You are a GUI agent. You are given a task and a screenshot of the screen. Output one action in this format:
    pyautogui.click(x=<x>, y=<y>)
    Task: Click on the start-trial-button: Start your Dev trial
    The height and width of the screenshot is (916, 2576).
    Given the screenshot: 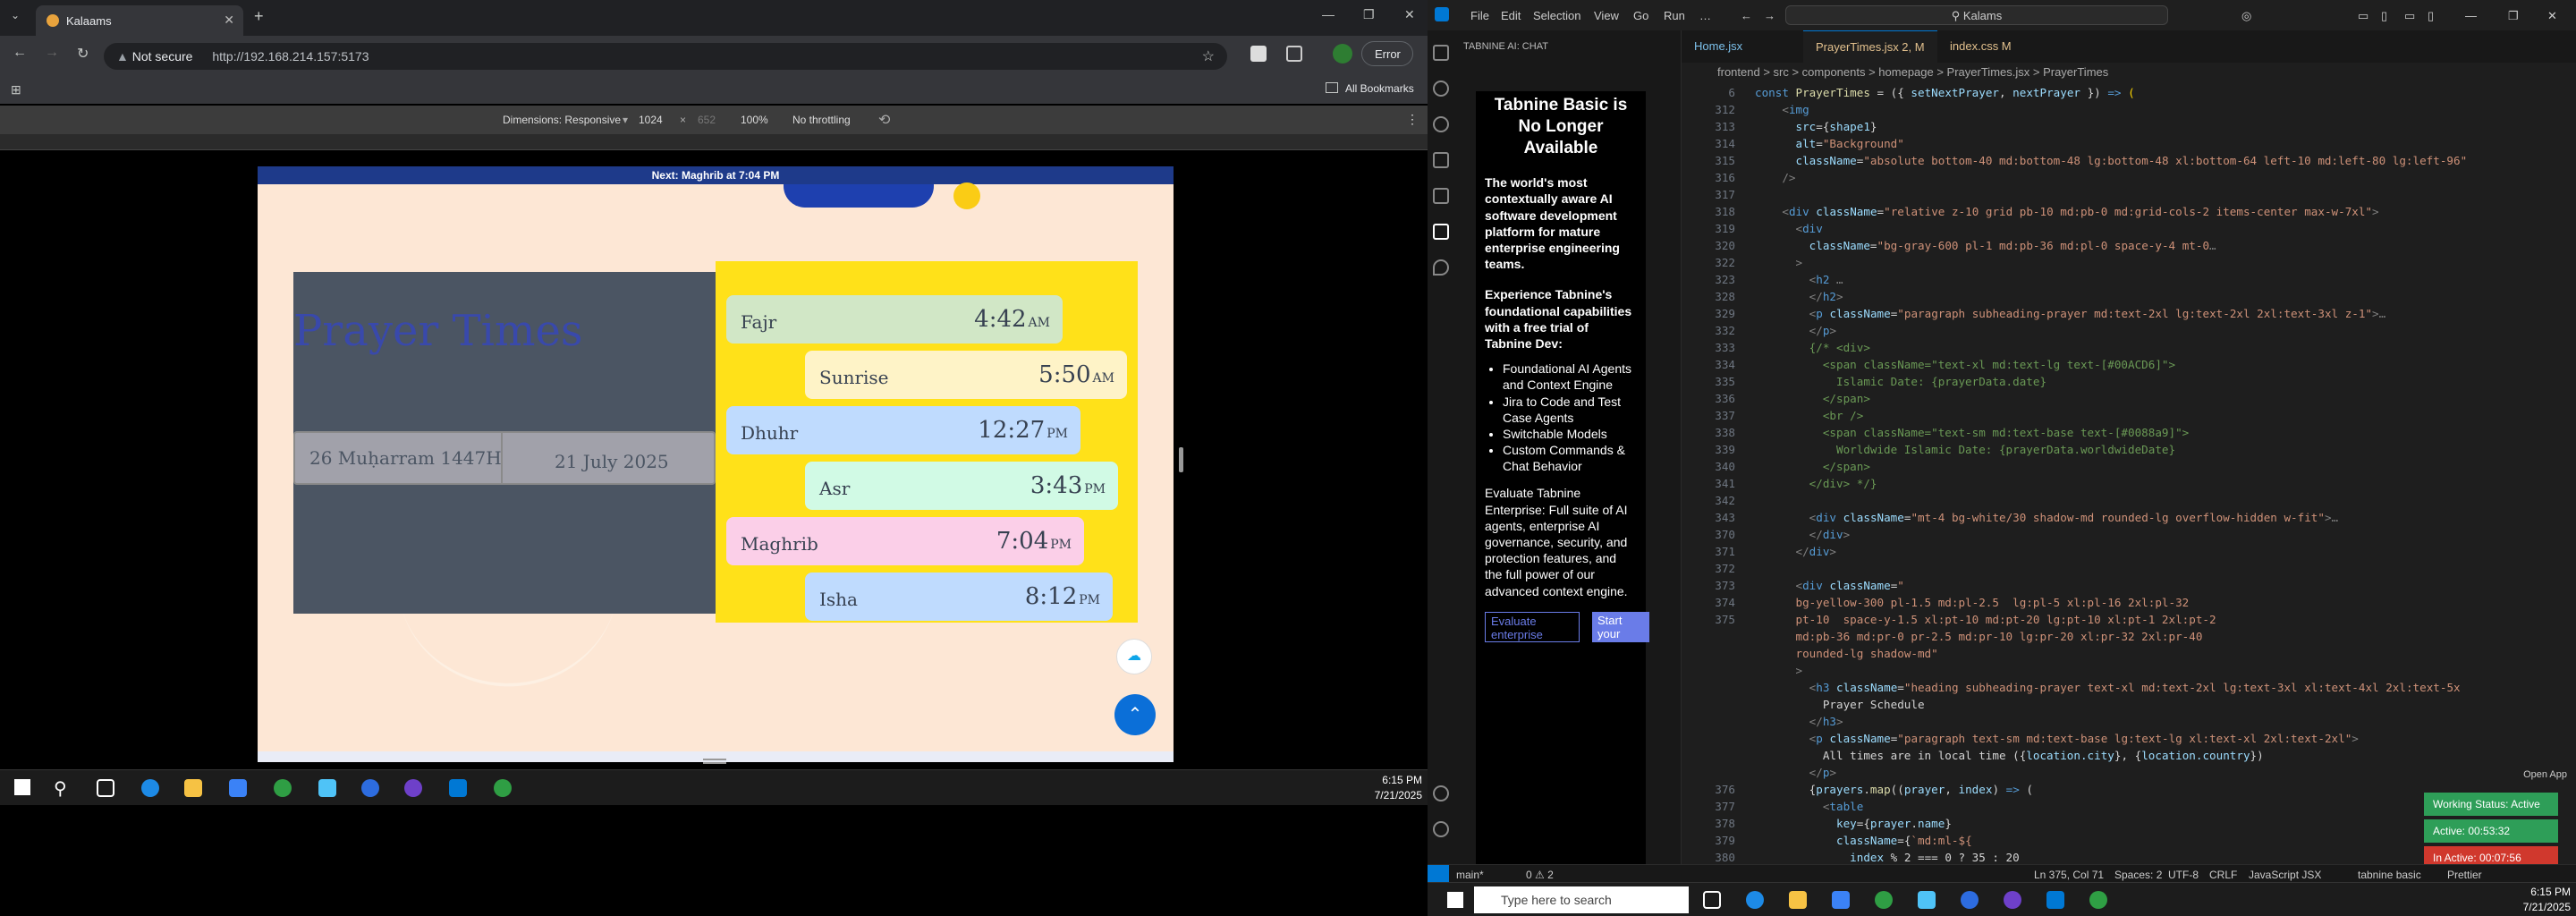 What is the action you would take?
    pyautogui.click(x=1620, y=626)
    